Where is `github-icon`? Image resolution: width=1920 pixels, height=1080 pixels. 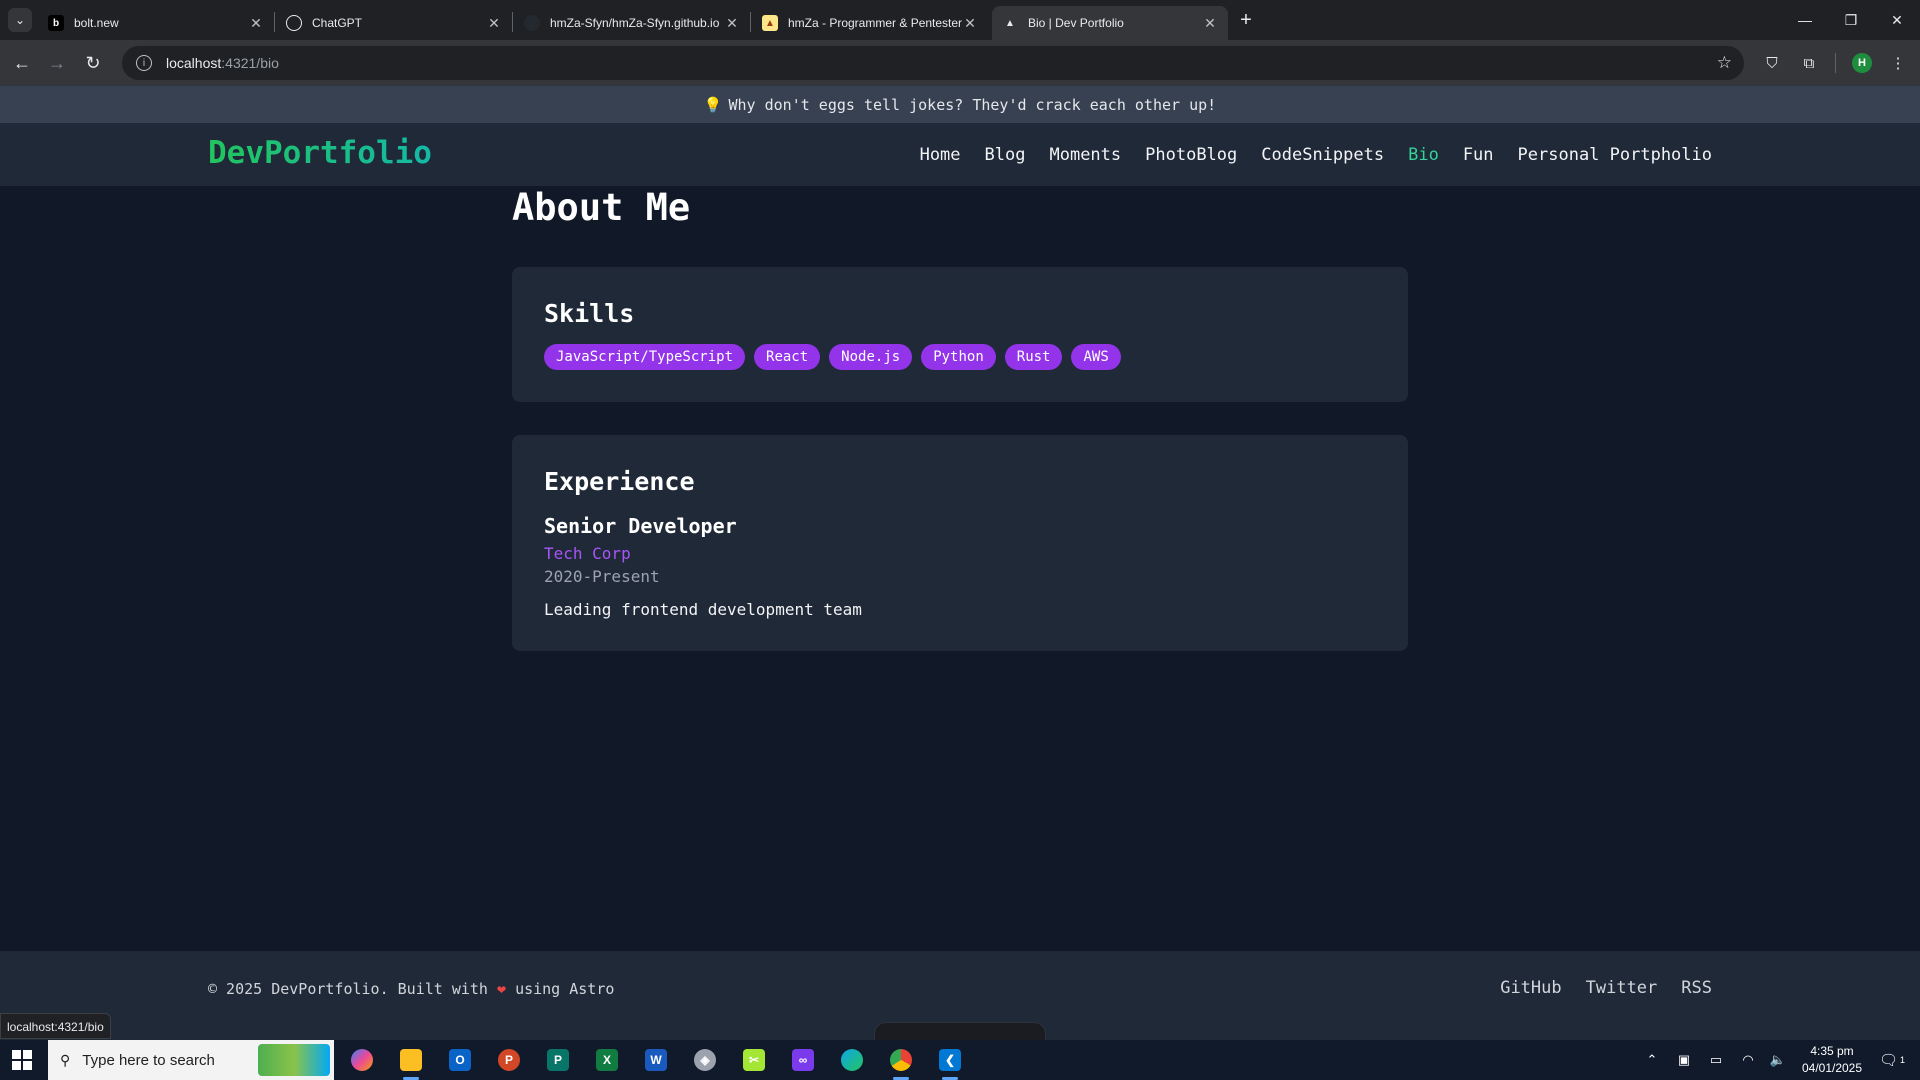
github-icon is located at coordinates (532, 23).